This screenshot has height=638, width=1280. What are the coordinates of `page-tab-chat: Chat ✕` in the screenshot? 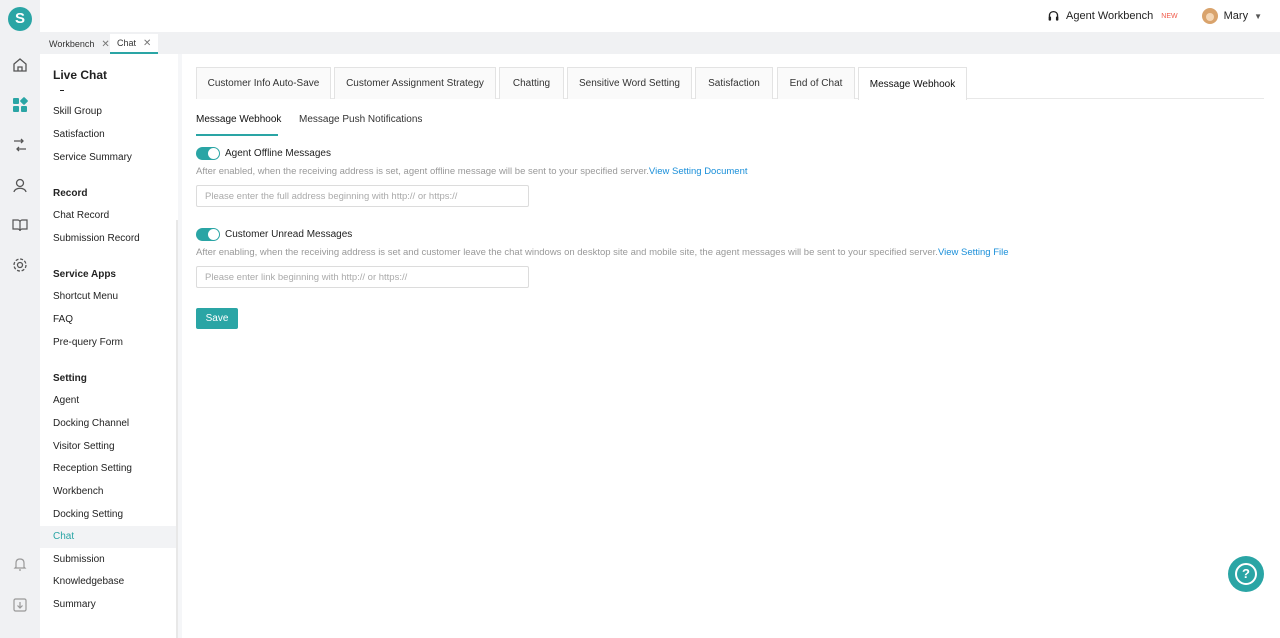 It's located at (134, 44).